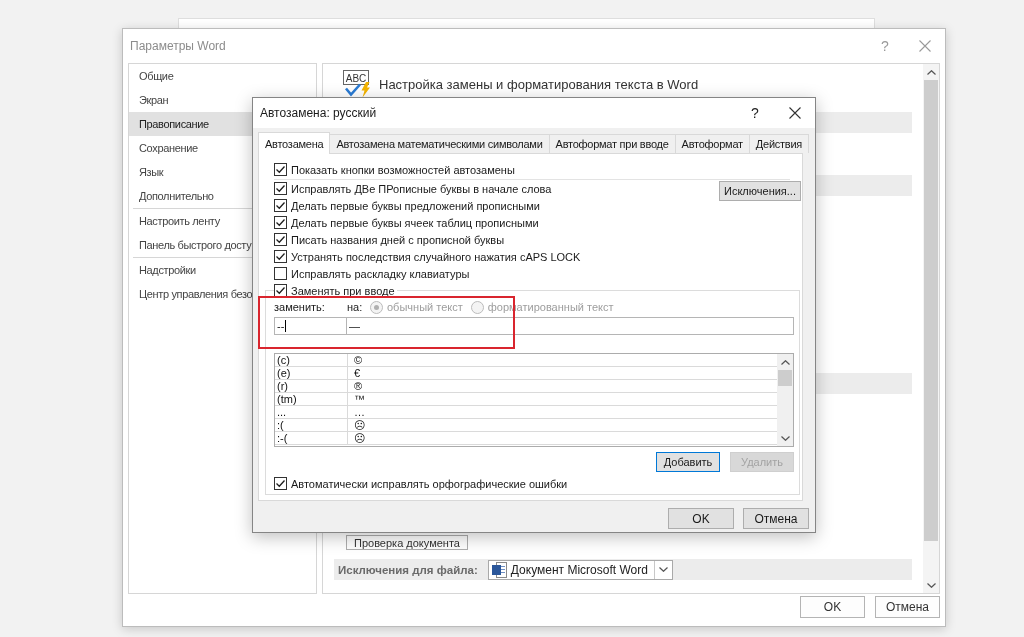  What do you see at coordinates (429, 483) in the screenshot?
I see `checkbox-label: Автоматически исправлять орфографические ошибки` at bounding box center [429, 483].